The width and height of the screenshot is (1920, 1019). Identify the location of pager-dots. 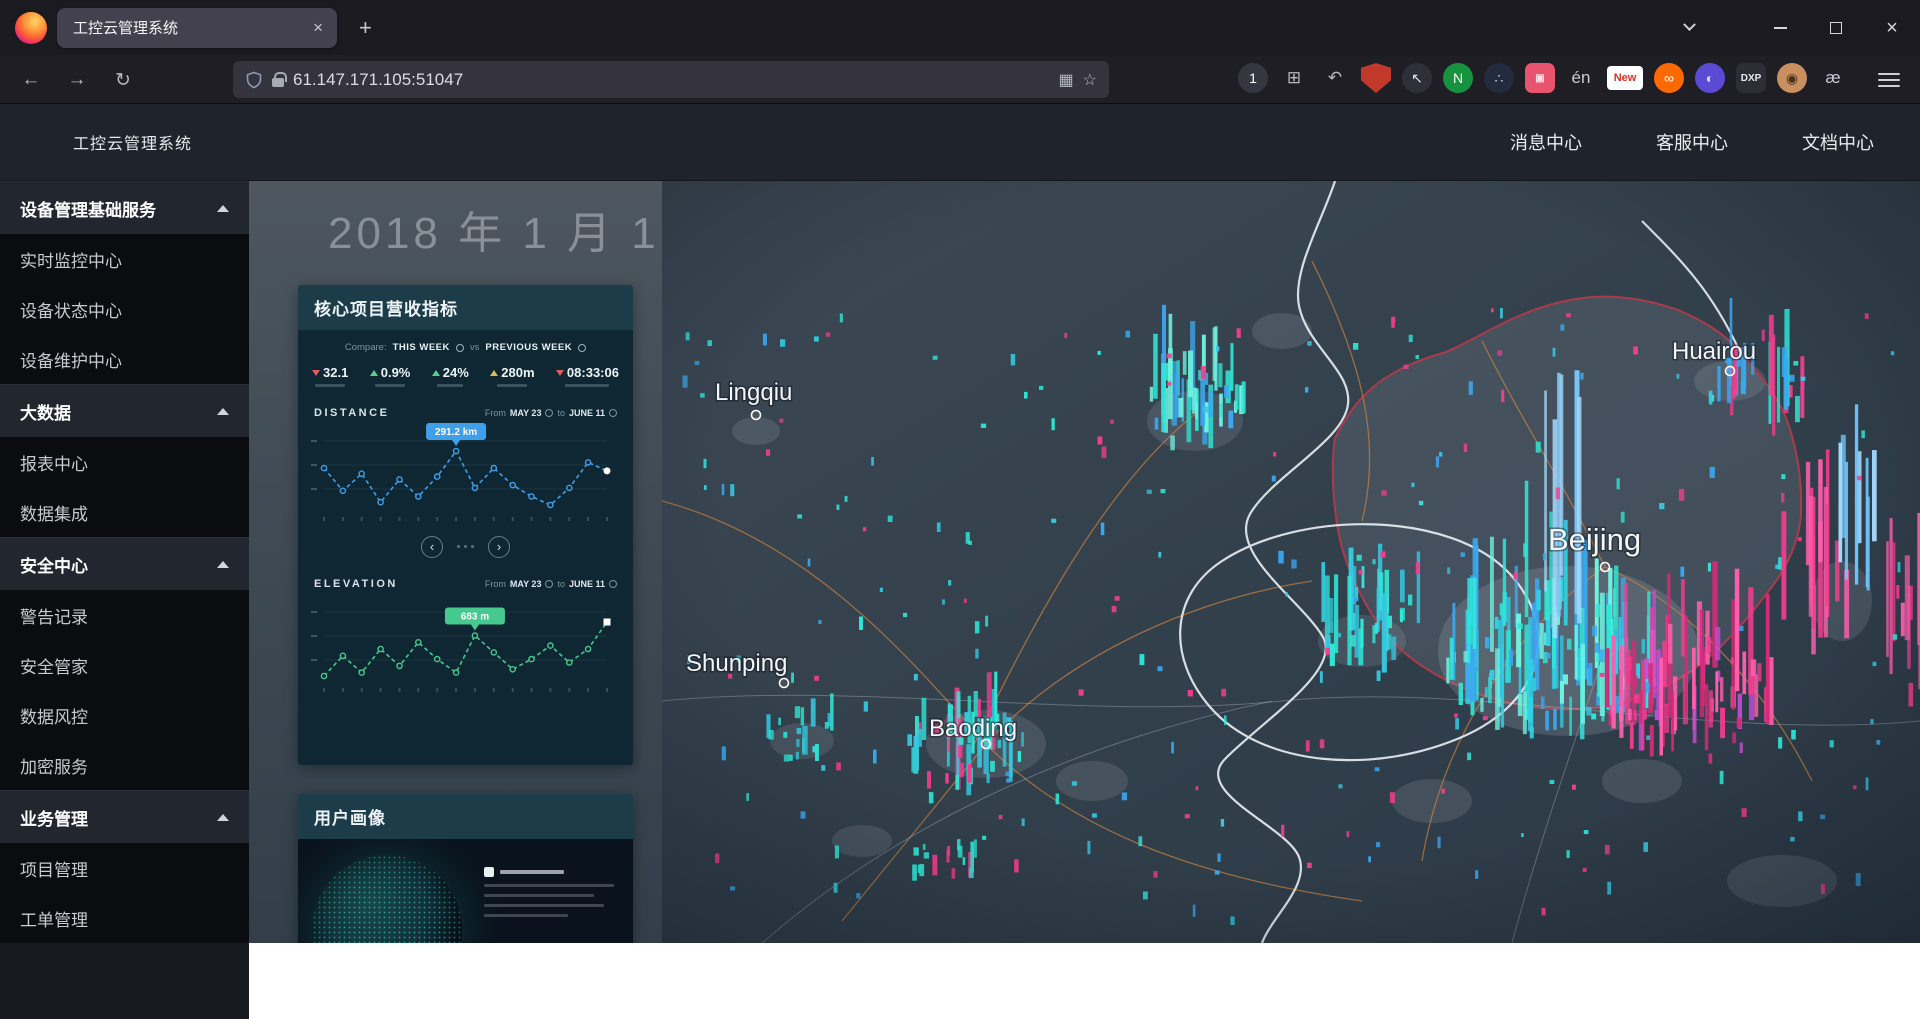
(465, 547).